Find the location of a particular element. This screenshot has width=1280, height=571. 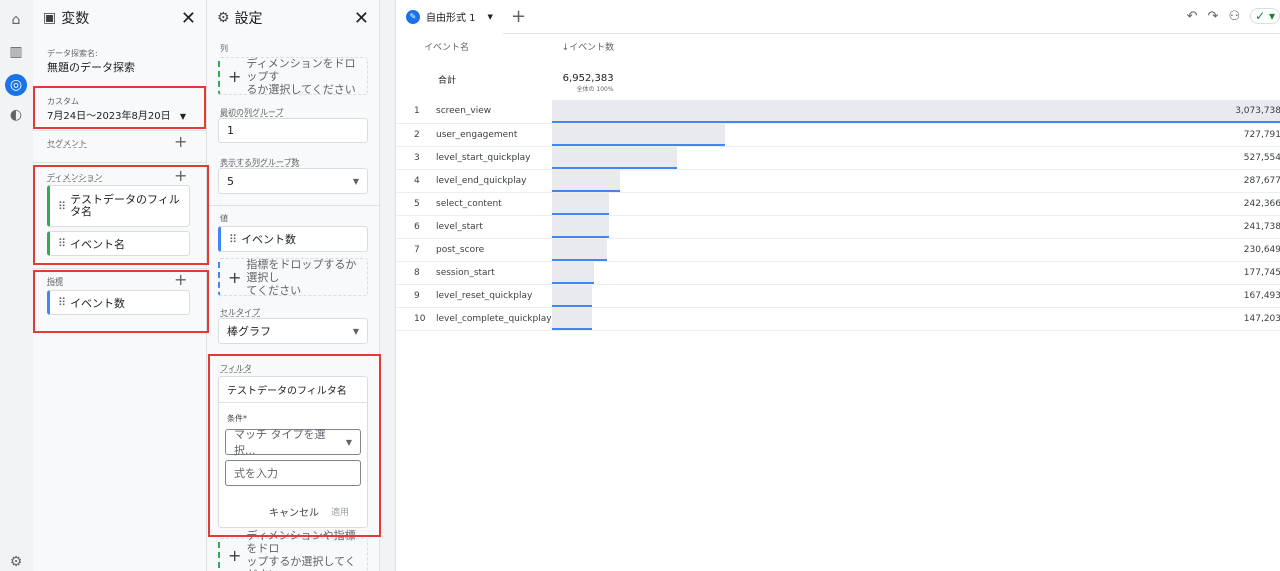

row-index: 9 is located at coordinates (416, 296).